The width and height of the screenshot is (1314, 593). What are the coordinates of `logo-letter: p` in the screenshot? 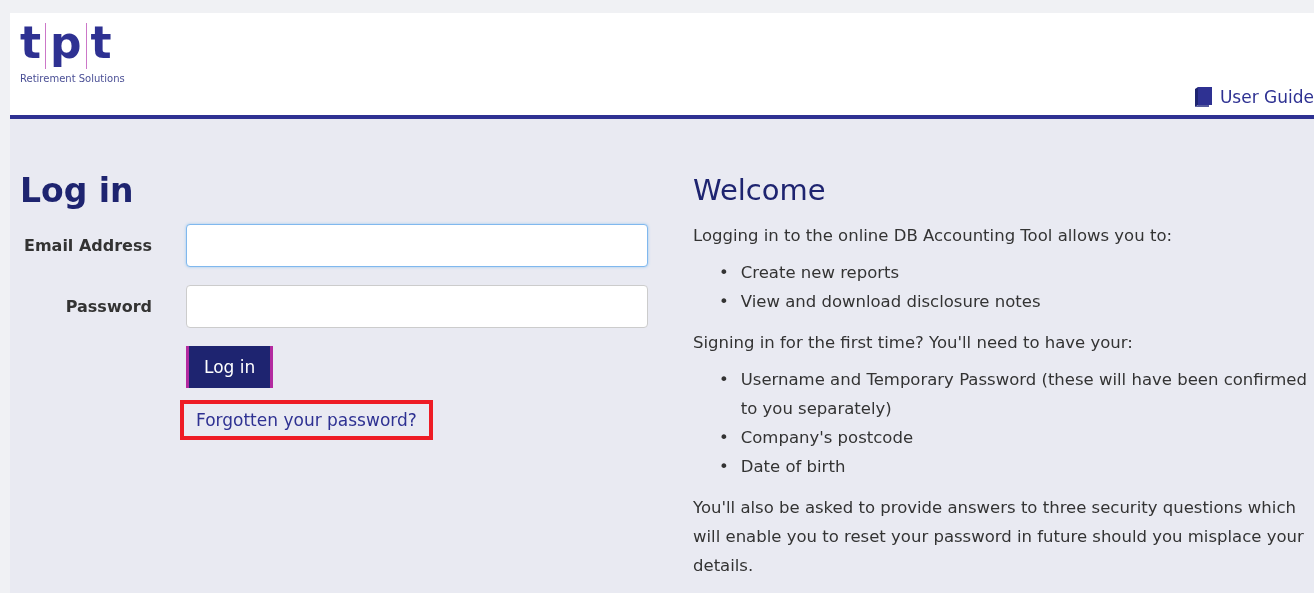 It's located at (66, 43).